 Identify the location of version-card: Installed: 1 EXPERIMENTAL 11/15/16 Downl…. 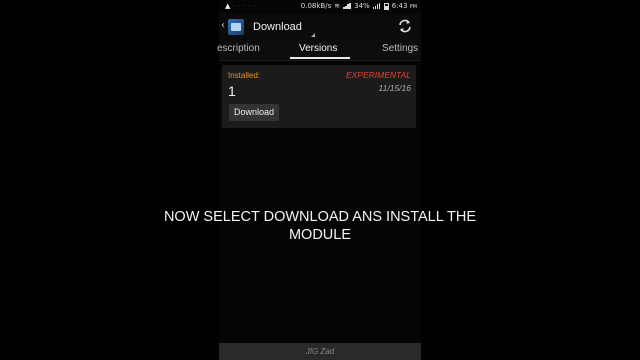
(319, 96).